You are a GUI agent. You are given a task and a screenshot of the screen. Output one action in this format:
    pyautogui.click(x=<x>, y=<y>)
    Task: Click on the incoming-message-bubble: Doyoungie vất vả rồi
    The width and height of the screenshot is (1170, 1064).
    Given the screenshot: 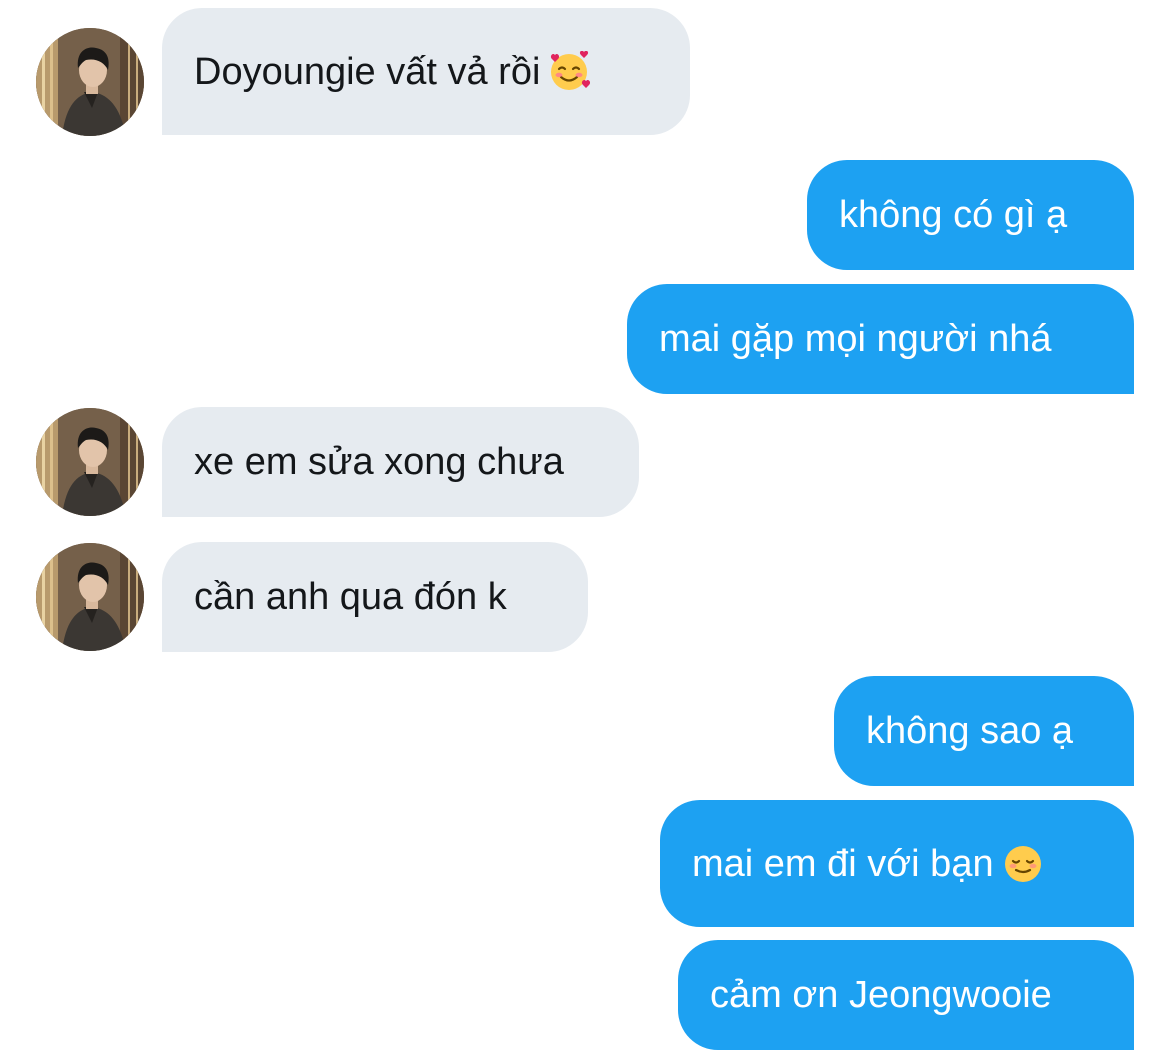 What is the action you would take?
    pyautogui.click(x=426, y=71)
    